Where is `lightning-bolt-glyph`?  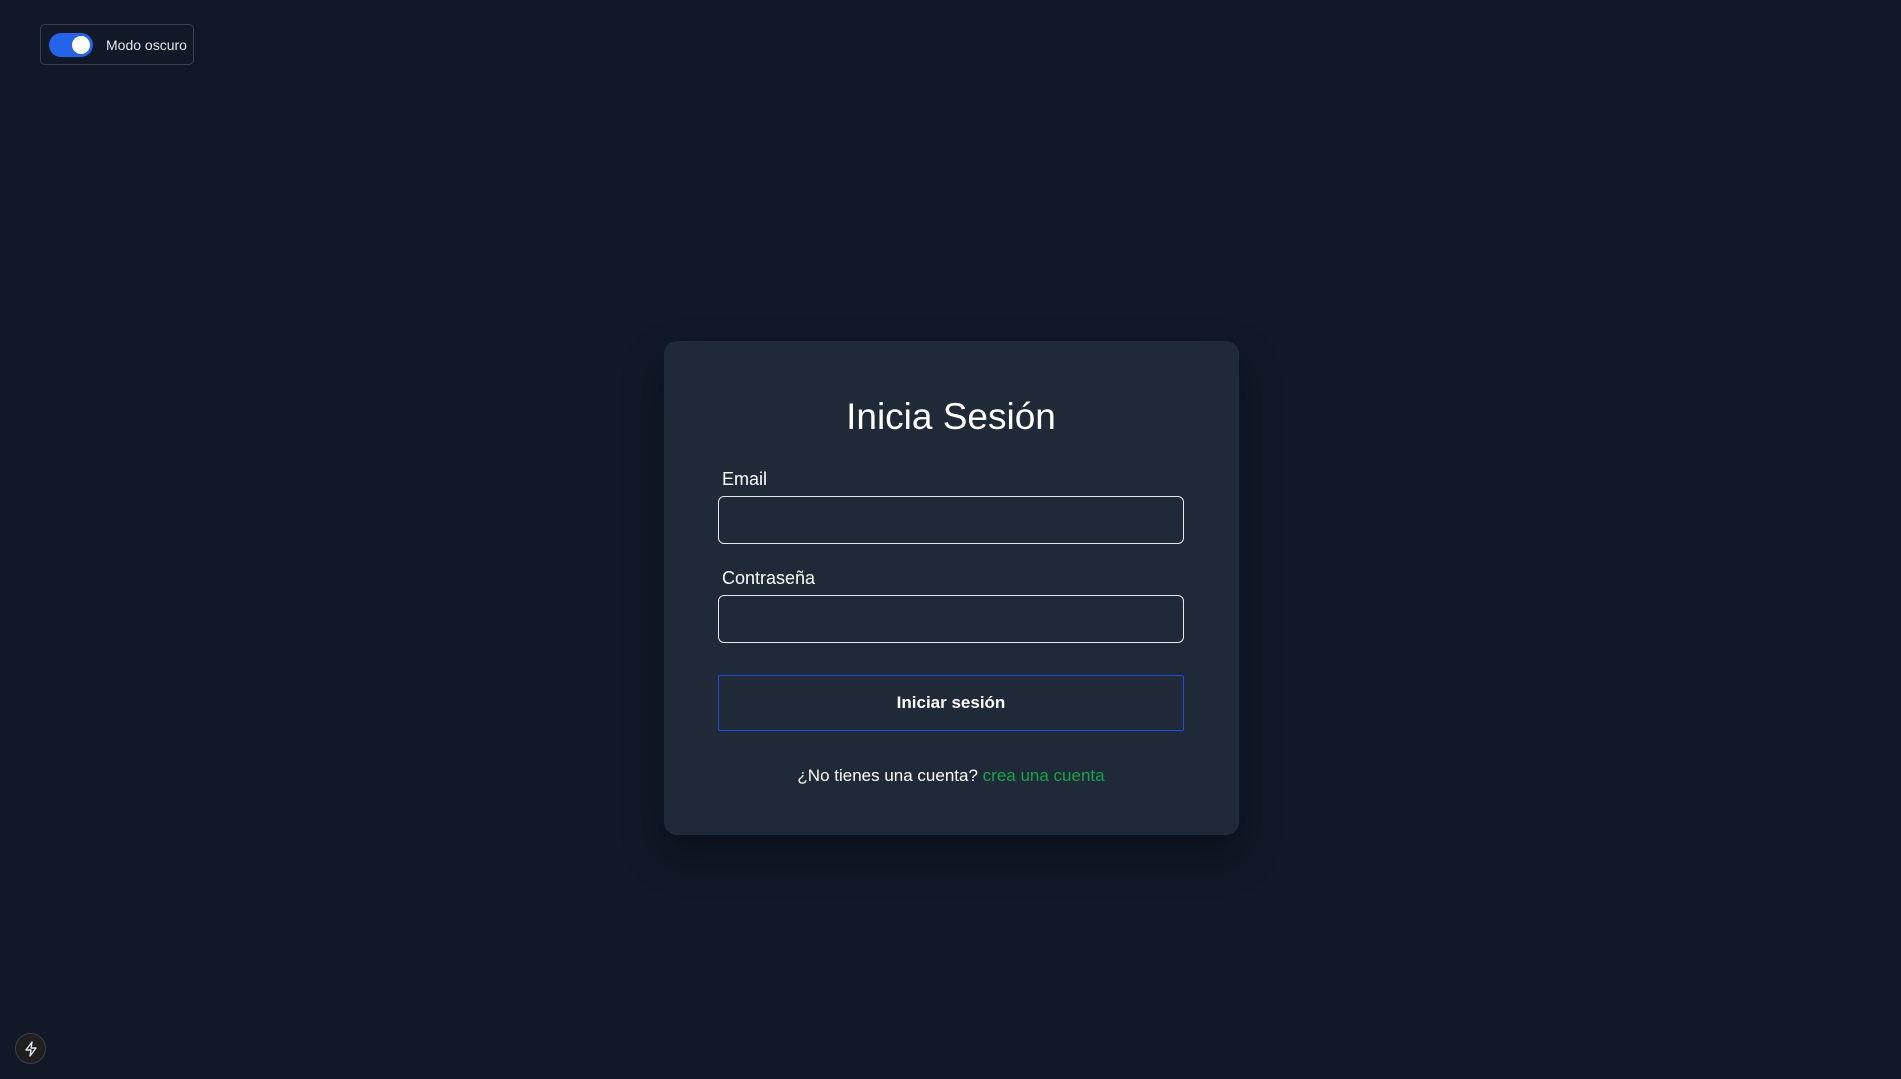
lightning-bolt-glyph is located at coordinates (30, 1048).